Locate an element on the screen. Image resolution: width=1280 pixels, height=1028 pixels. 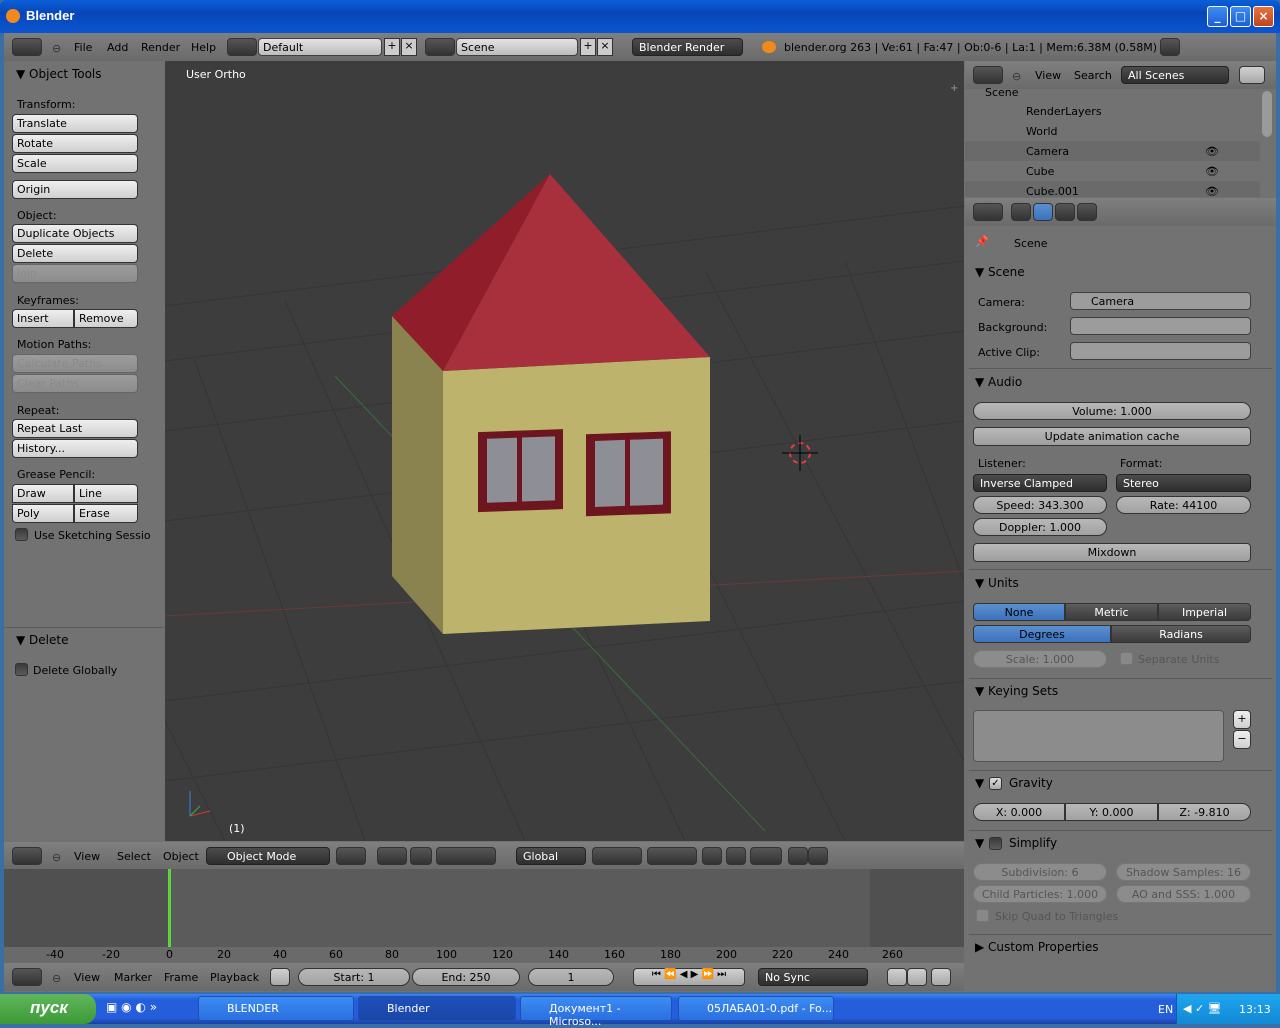
menu-add: Add is located at coordinates (117, 47).